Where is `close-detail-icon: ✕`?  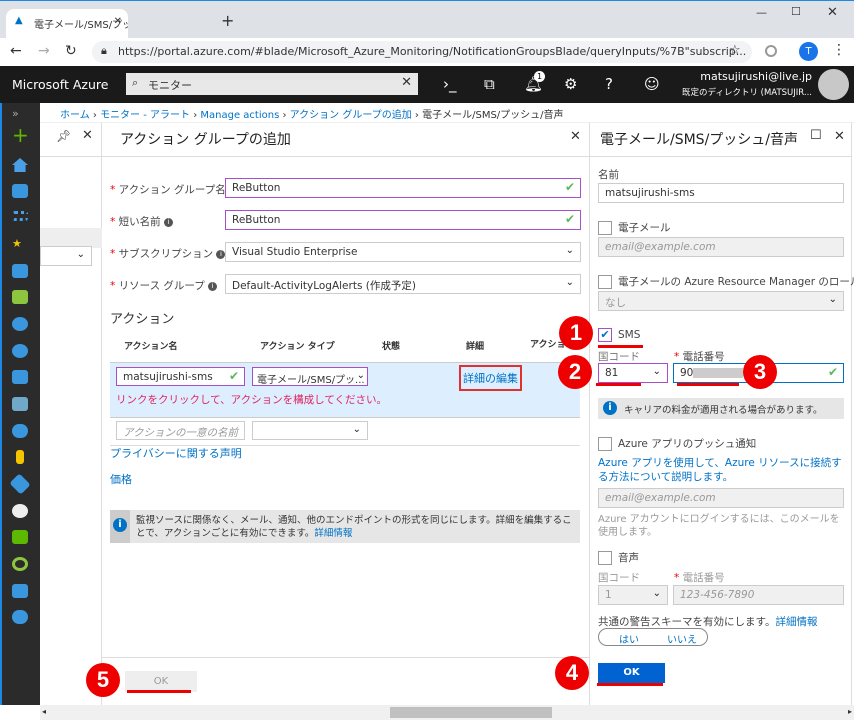
close-detail-icon: ✕ is located at coordinates (839, 136).